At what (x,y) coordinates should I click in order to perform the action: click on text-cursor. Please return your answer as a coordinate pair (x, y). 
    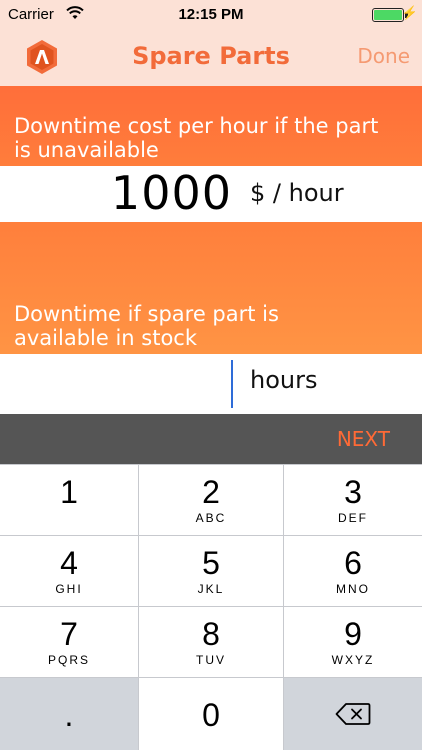
    Looking at the image, I should click on (232, 384).